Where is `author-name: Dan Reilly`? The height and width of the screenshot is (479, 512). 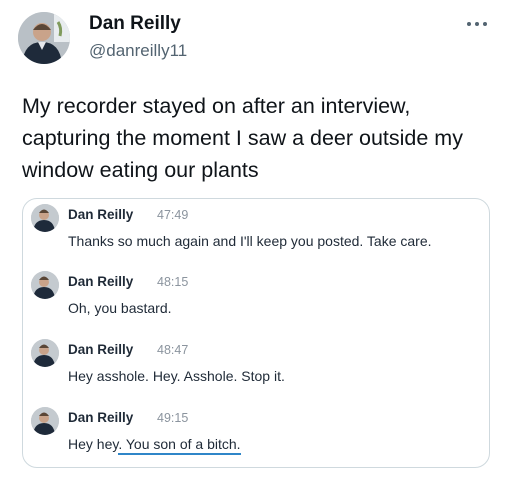 author-name: Dan Reilly is located at coordinates (135, 24).